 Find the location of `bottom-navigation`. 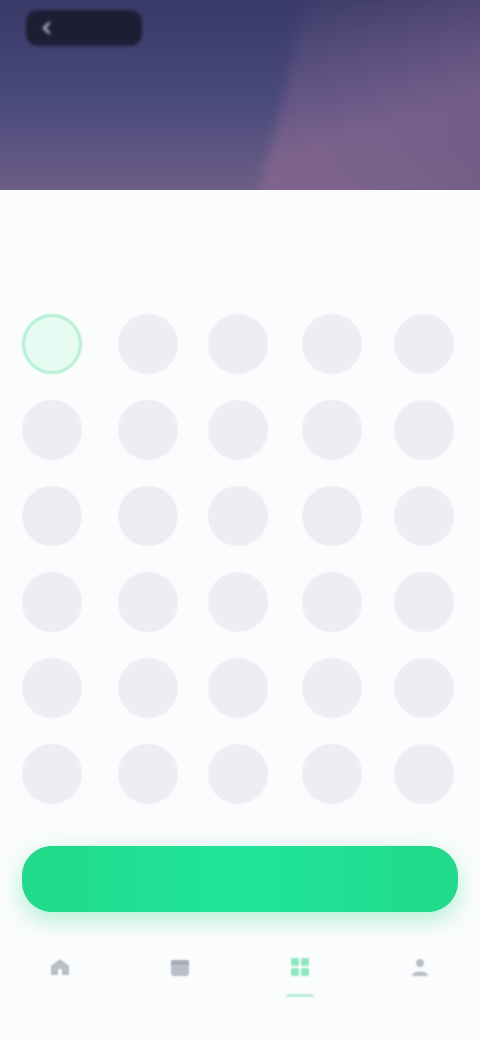

bottom-navigation is located at coordinates (240, 988).